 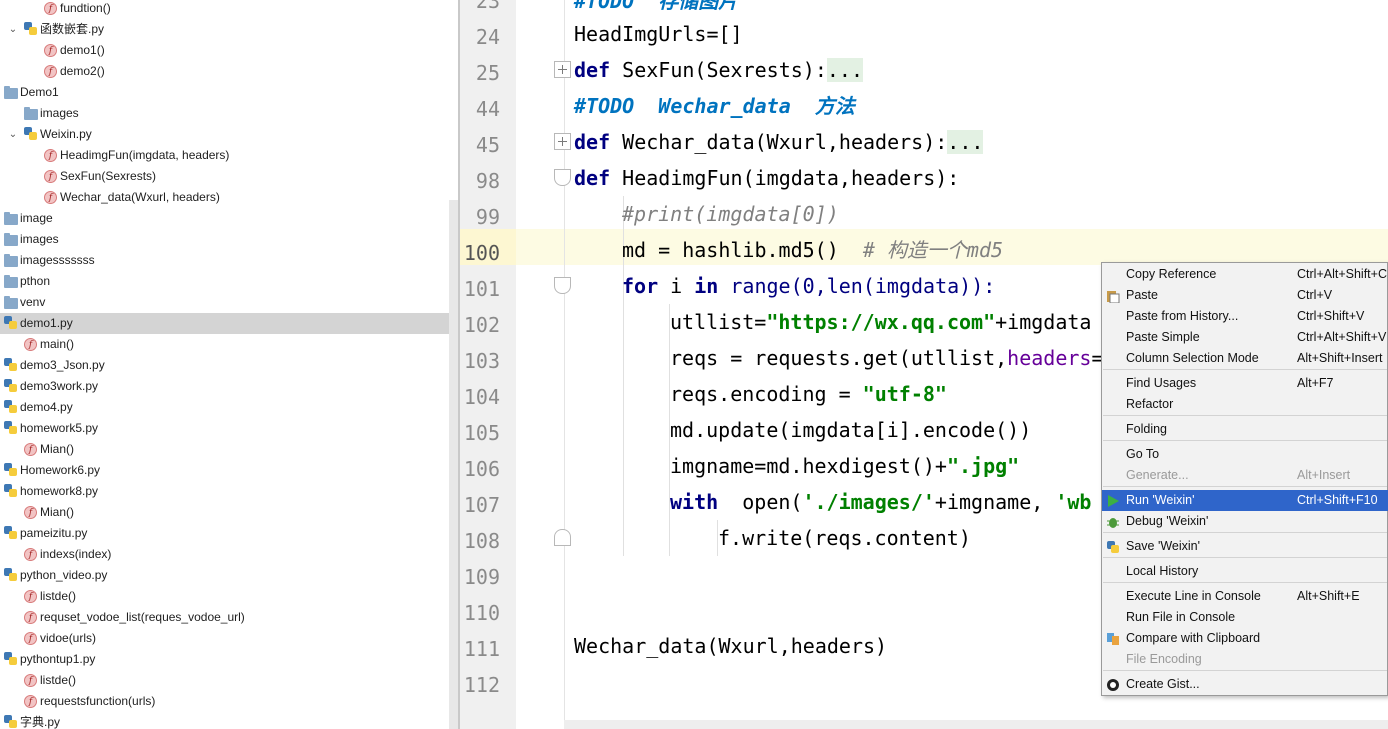 What do you see at coordinates (1245, 429) in the screenshot?
I see `menu-item-folding: Folding` at bounding box center [1245, 429].